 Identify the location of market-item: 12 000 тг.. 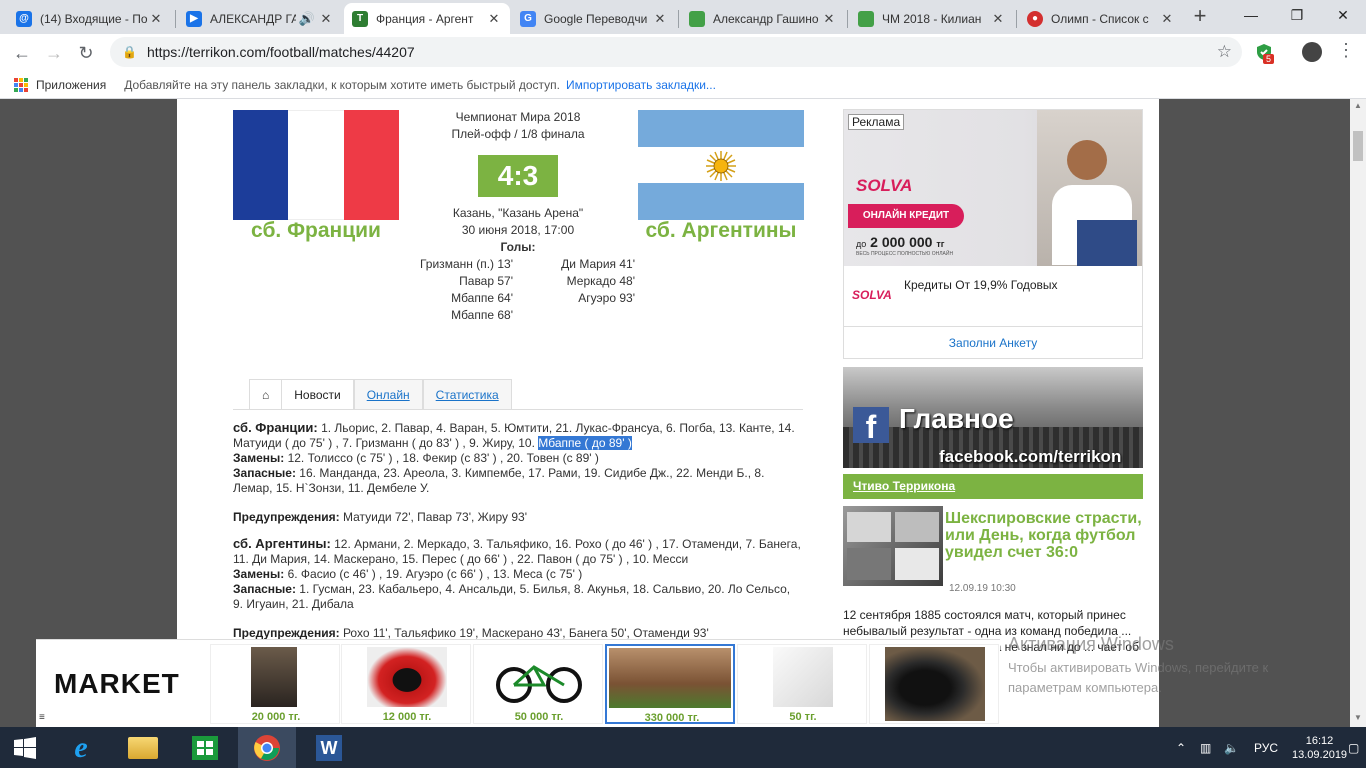
(406, 684).